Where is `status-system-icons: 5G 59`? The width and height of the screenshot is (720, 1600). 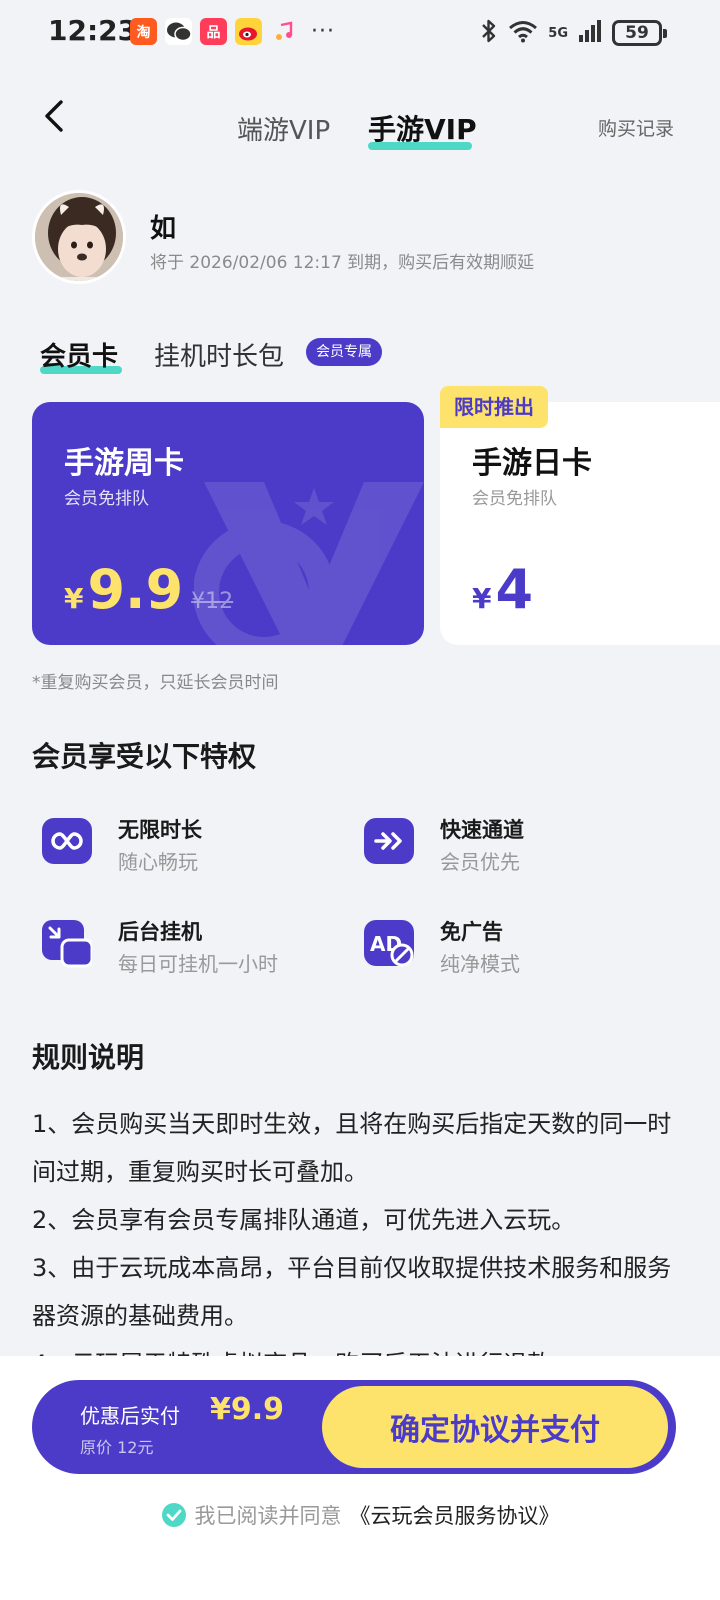
status-system-icons: 5G 59 is located at coordinates (573, 33).